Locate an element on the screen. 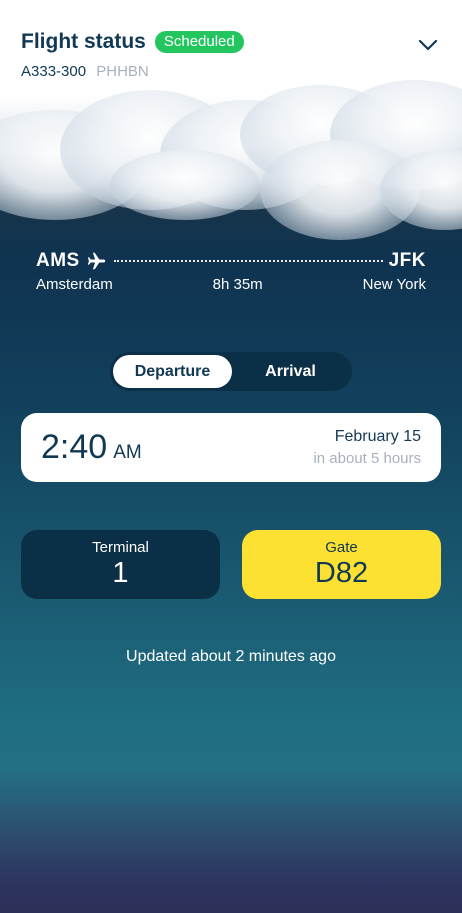 The width and height of the screenshot is (462, 913). tab-arrival: Arrival is located at coordinates (290, 371).